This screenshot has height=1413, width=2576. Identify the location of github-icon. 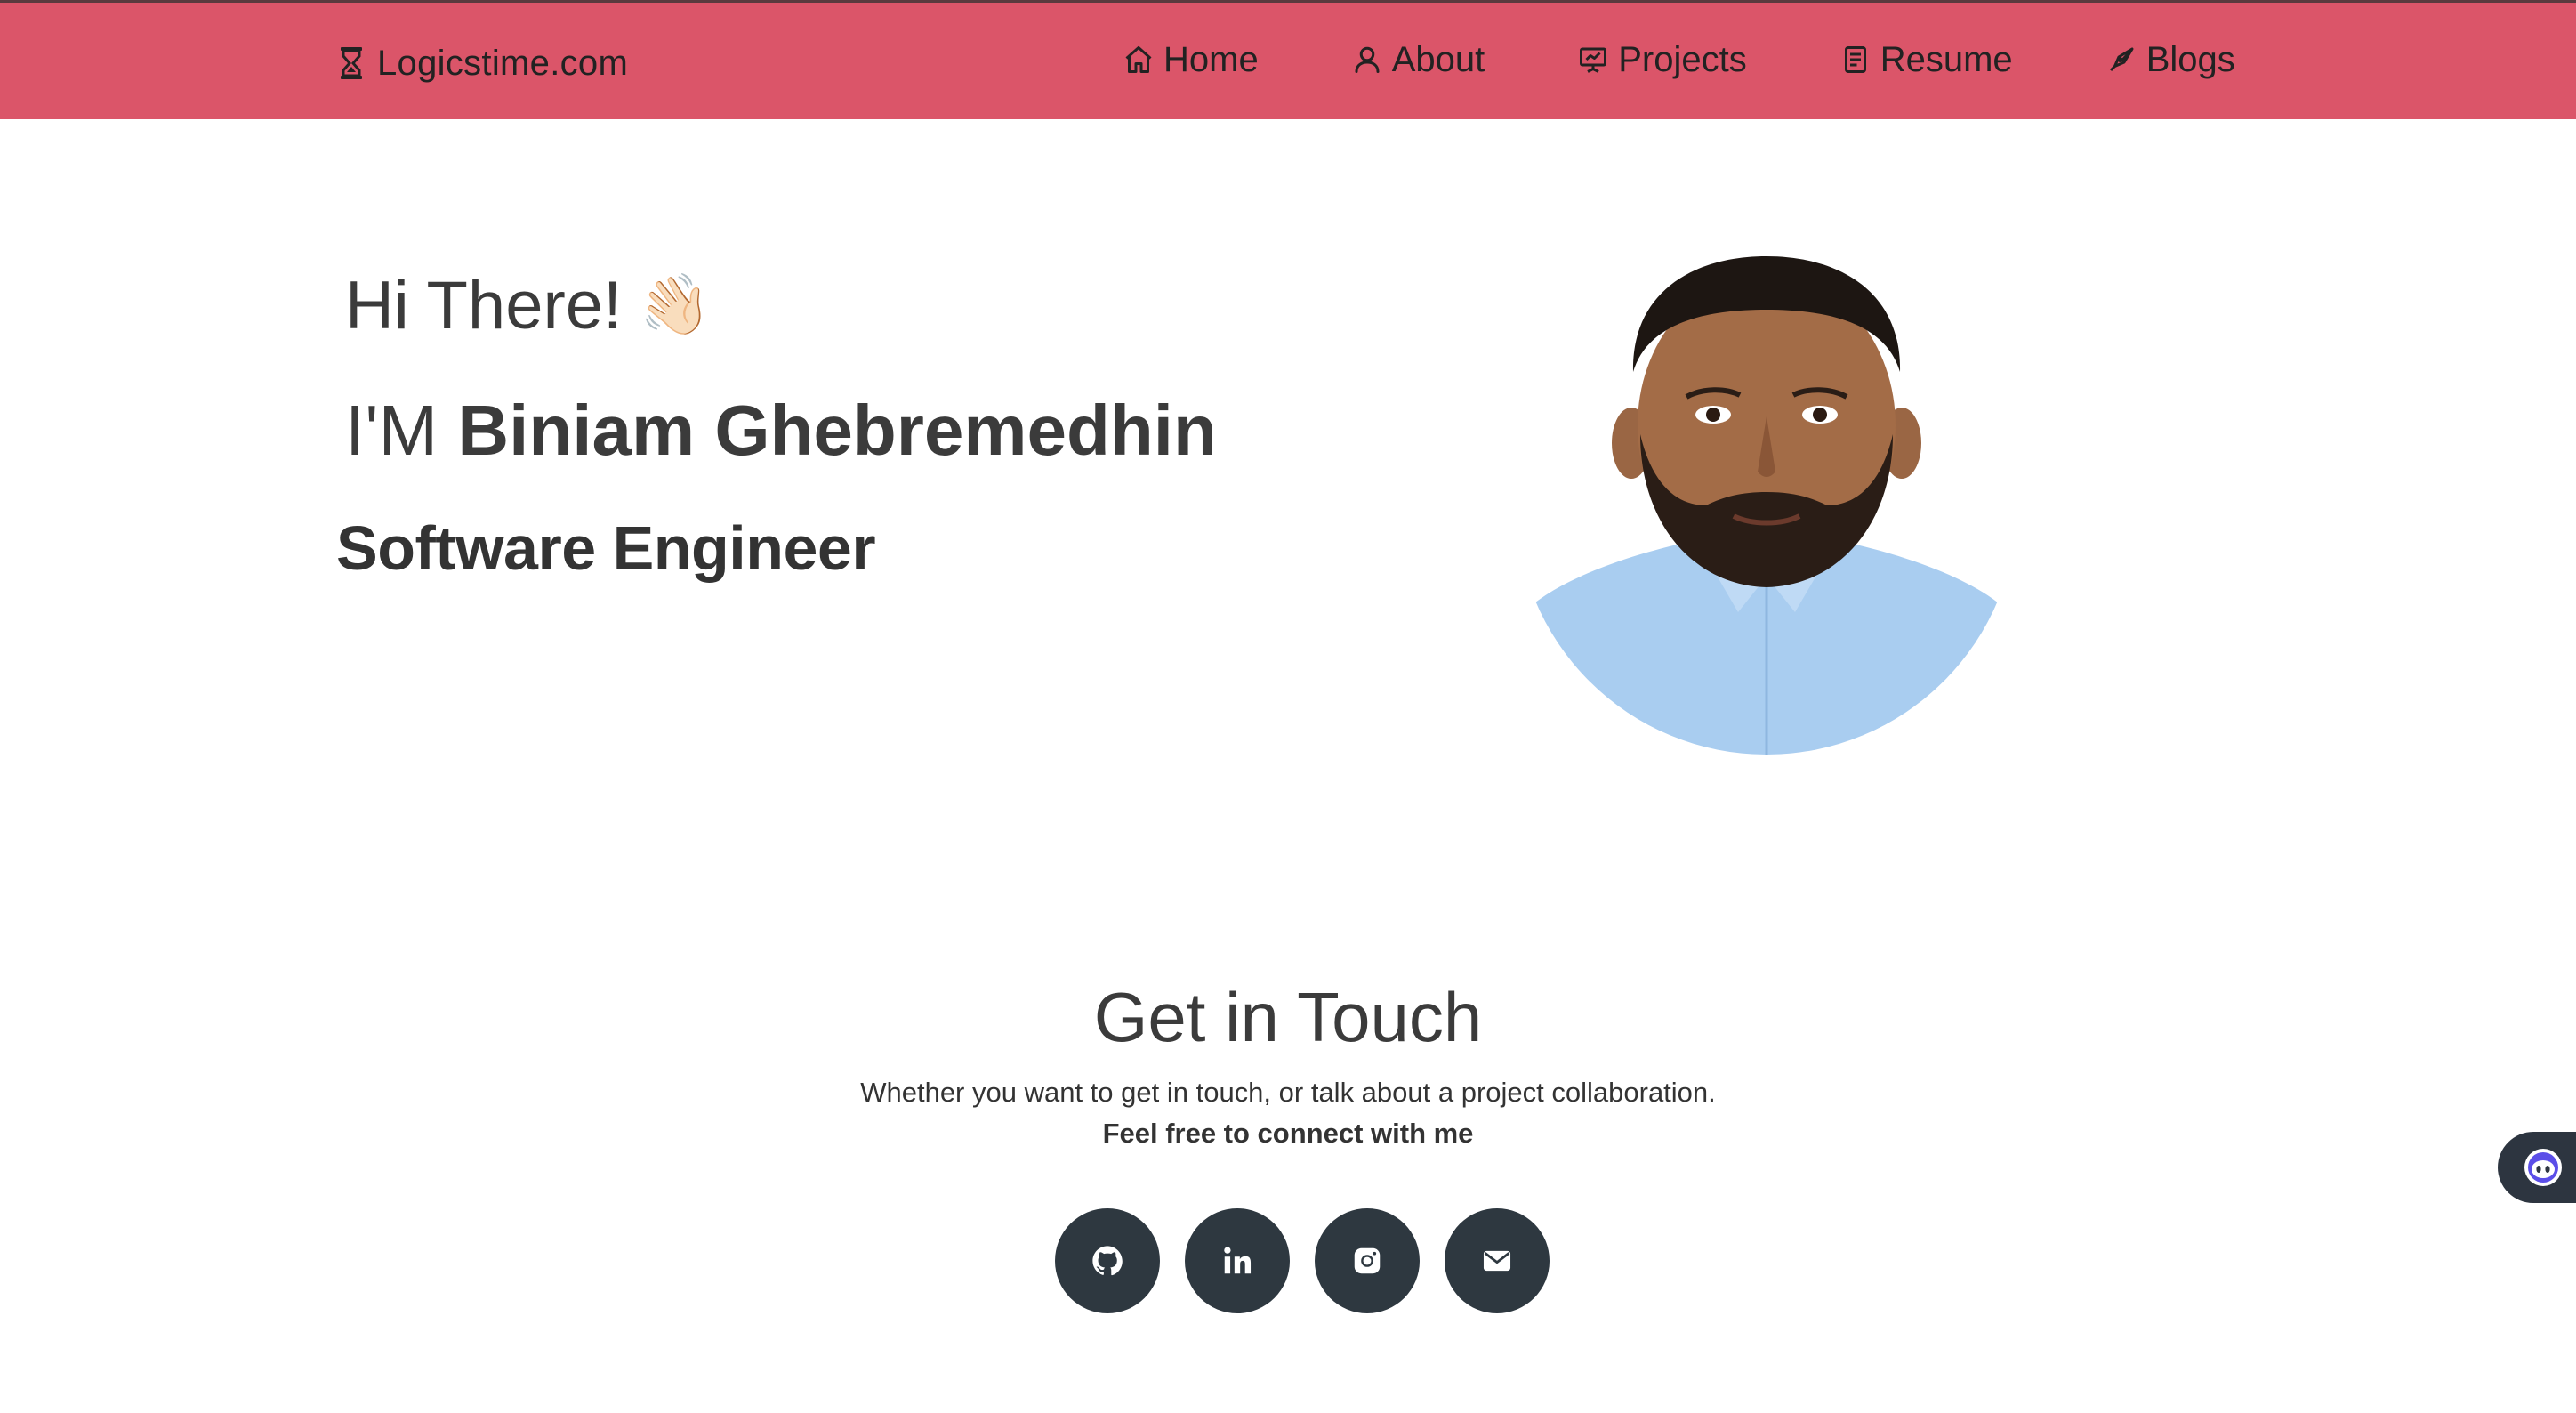
(1107, 1261).